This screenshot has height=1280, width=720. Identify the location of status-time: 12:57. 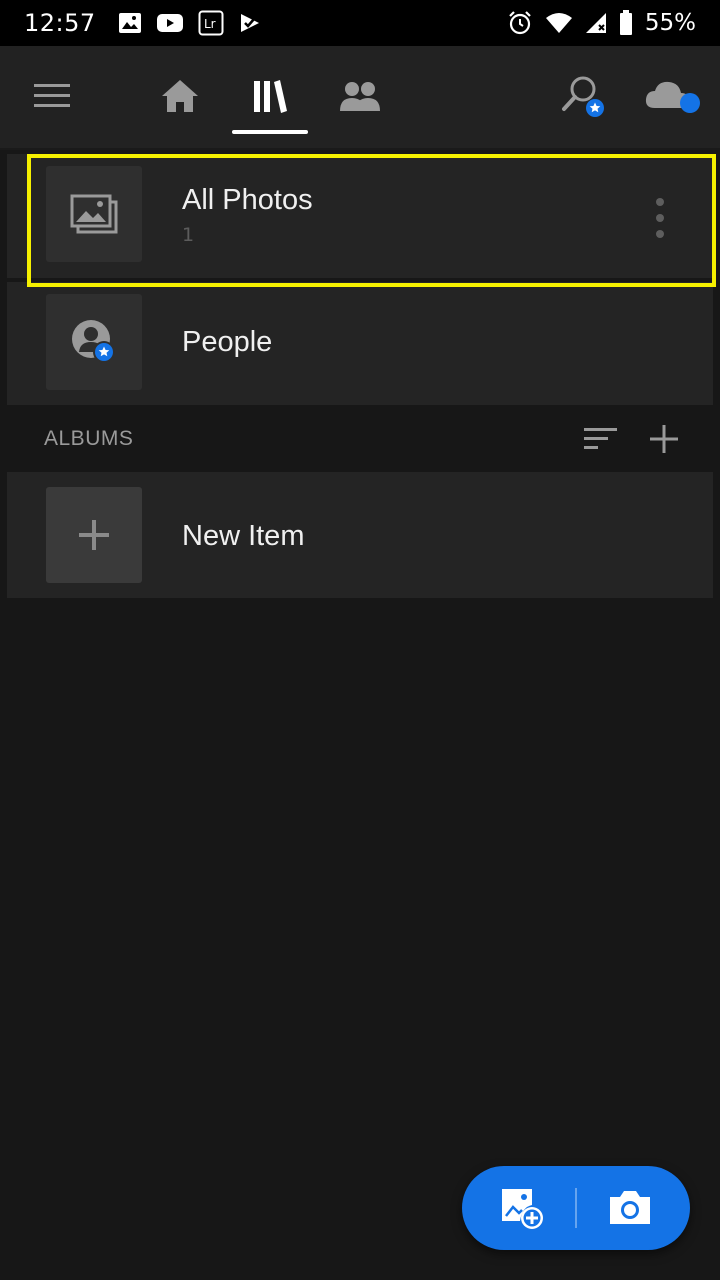
(60, 23).